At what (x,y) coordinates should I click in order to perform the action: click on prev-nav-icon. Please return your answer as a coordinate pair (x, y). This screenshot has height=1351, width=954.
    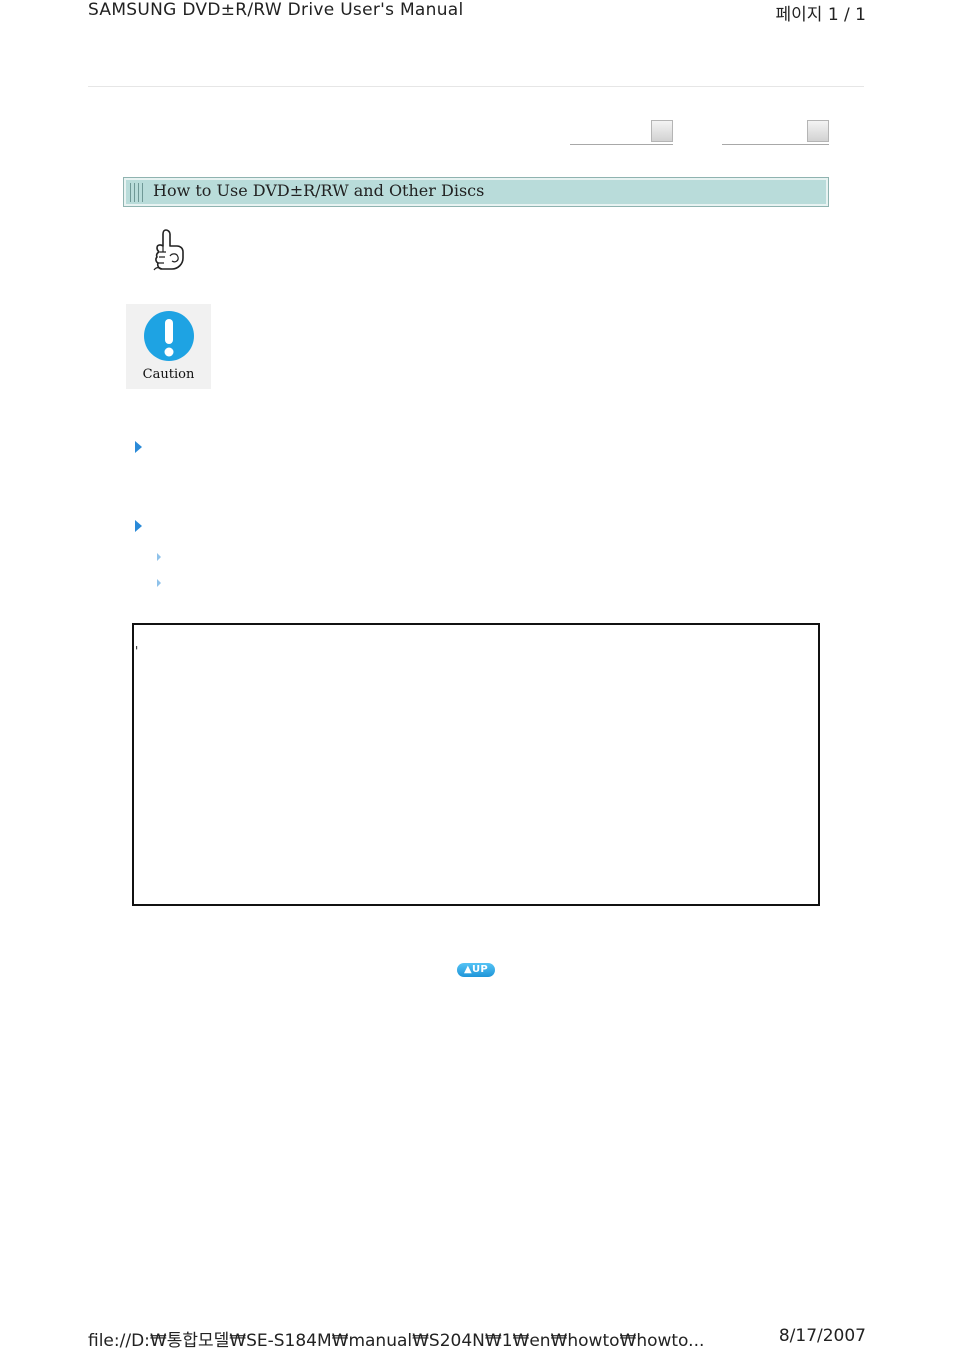
    Looking at the image, I should click on (662, 131).